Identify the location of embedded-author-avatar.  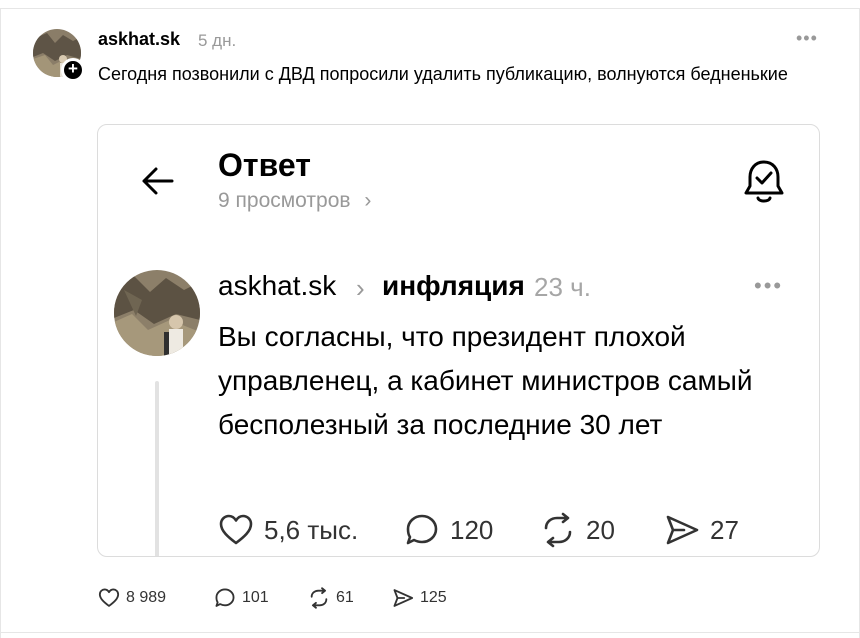
(157, 313).